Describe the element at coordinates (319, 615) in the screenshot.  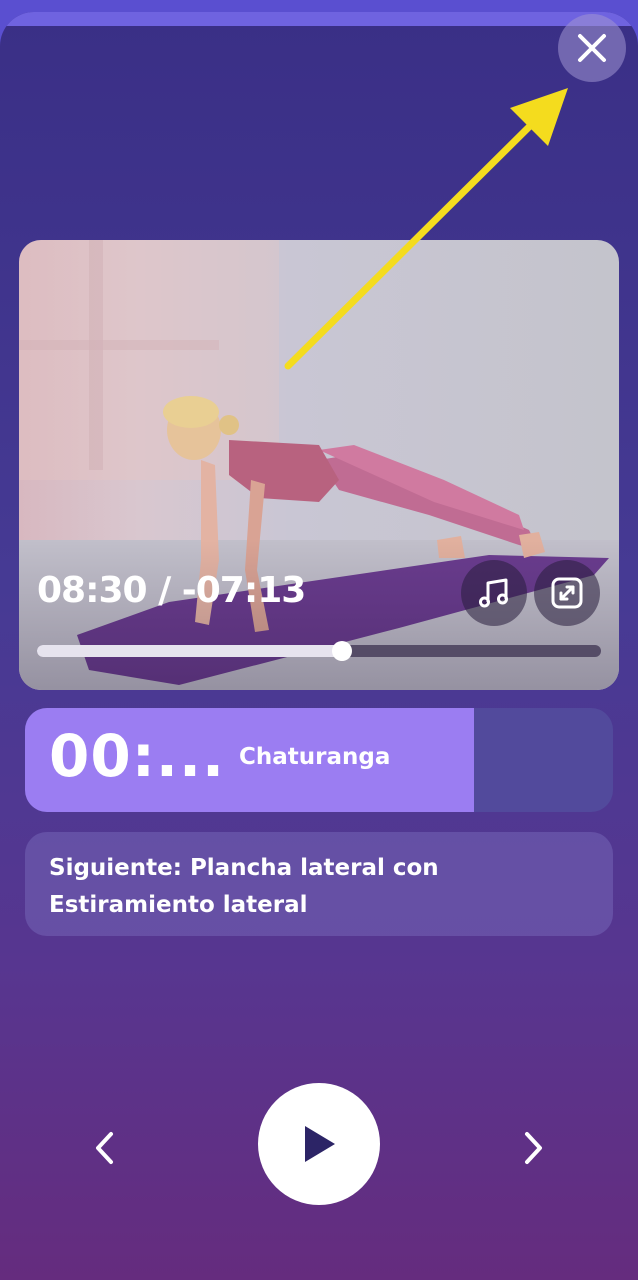
I see `video-bottom-shade` at that location.